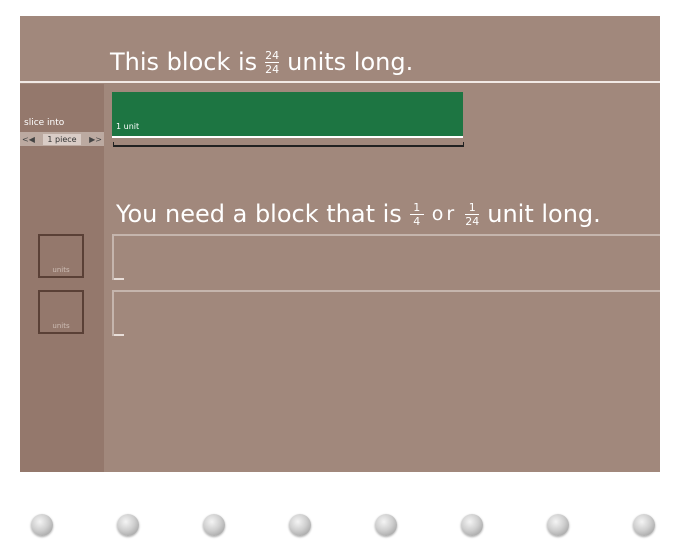 The width and height of the screenshot is (680, 553). Describe the element at coordinates (28, 139) in the screenshot. I see `stepper-left-arrow-icon: <◀` at that location.